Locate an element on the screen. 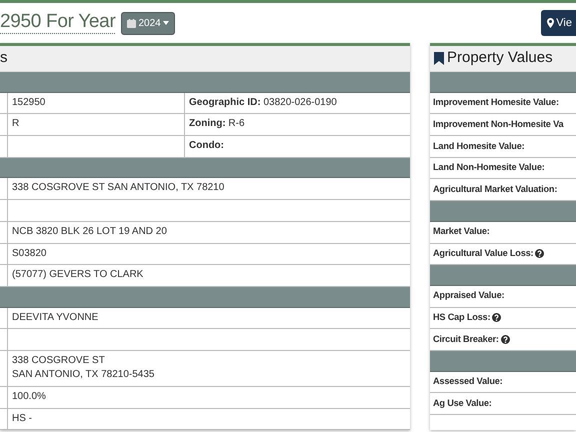 Image resolution: width=576 pixels, height=432 pixels. detail-text: S03820 is located at coordinates (29, 253).